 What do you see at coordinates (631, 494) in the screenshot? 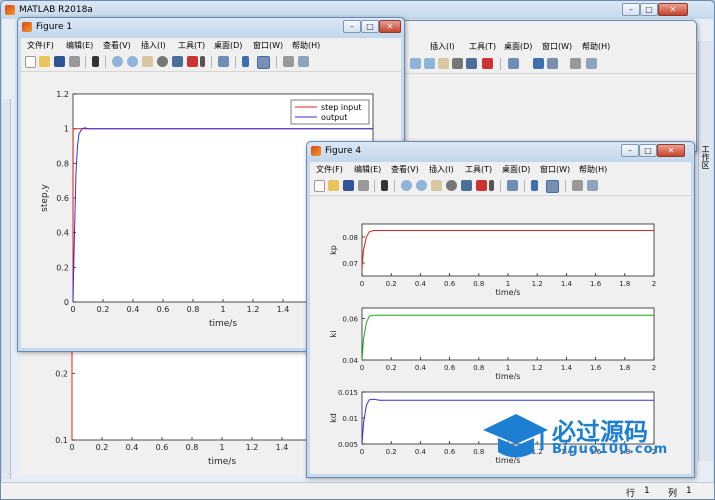
I see `status-row-label: 行` at bounding box center [631, 494].